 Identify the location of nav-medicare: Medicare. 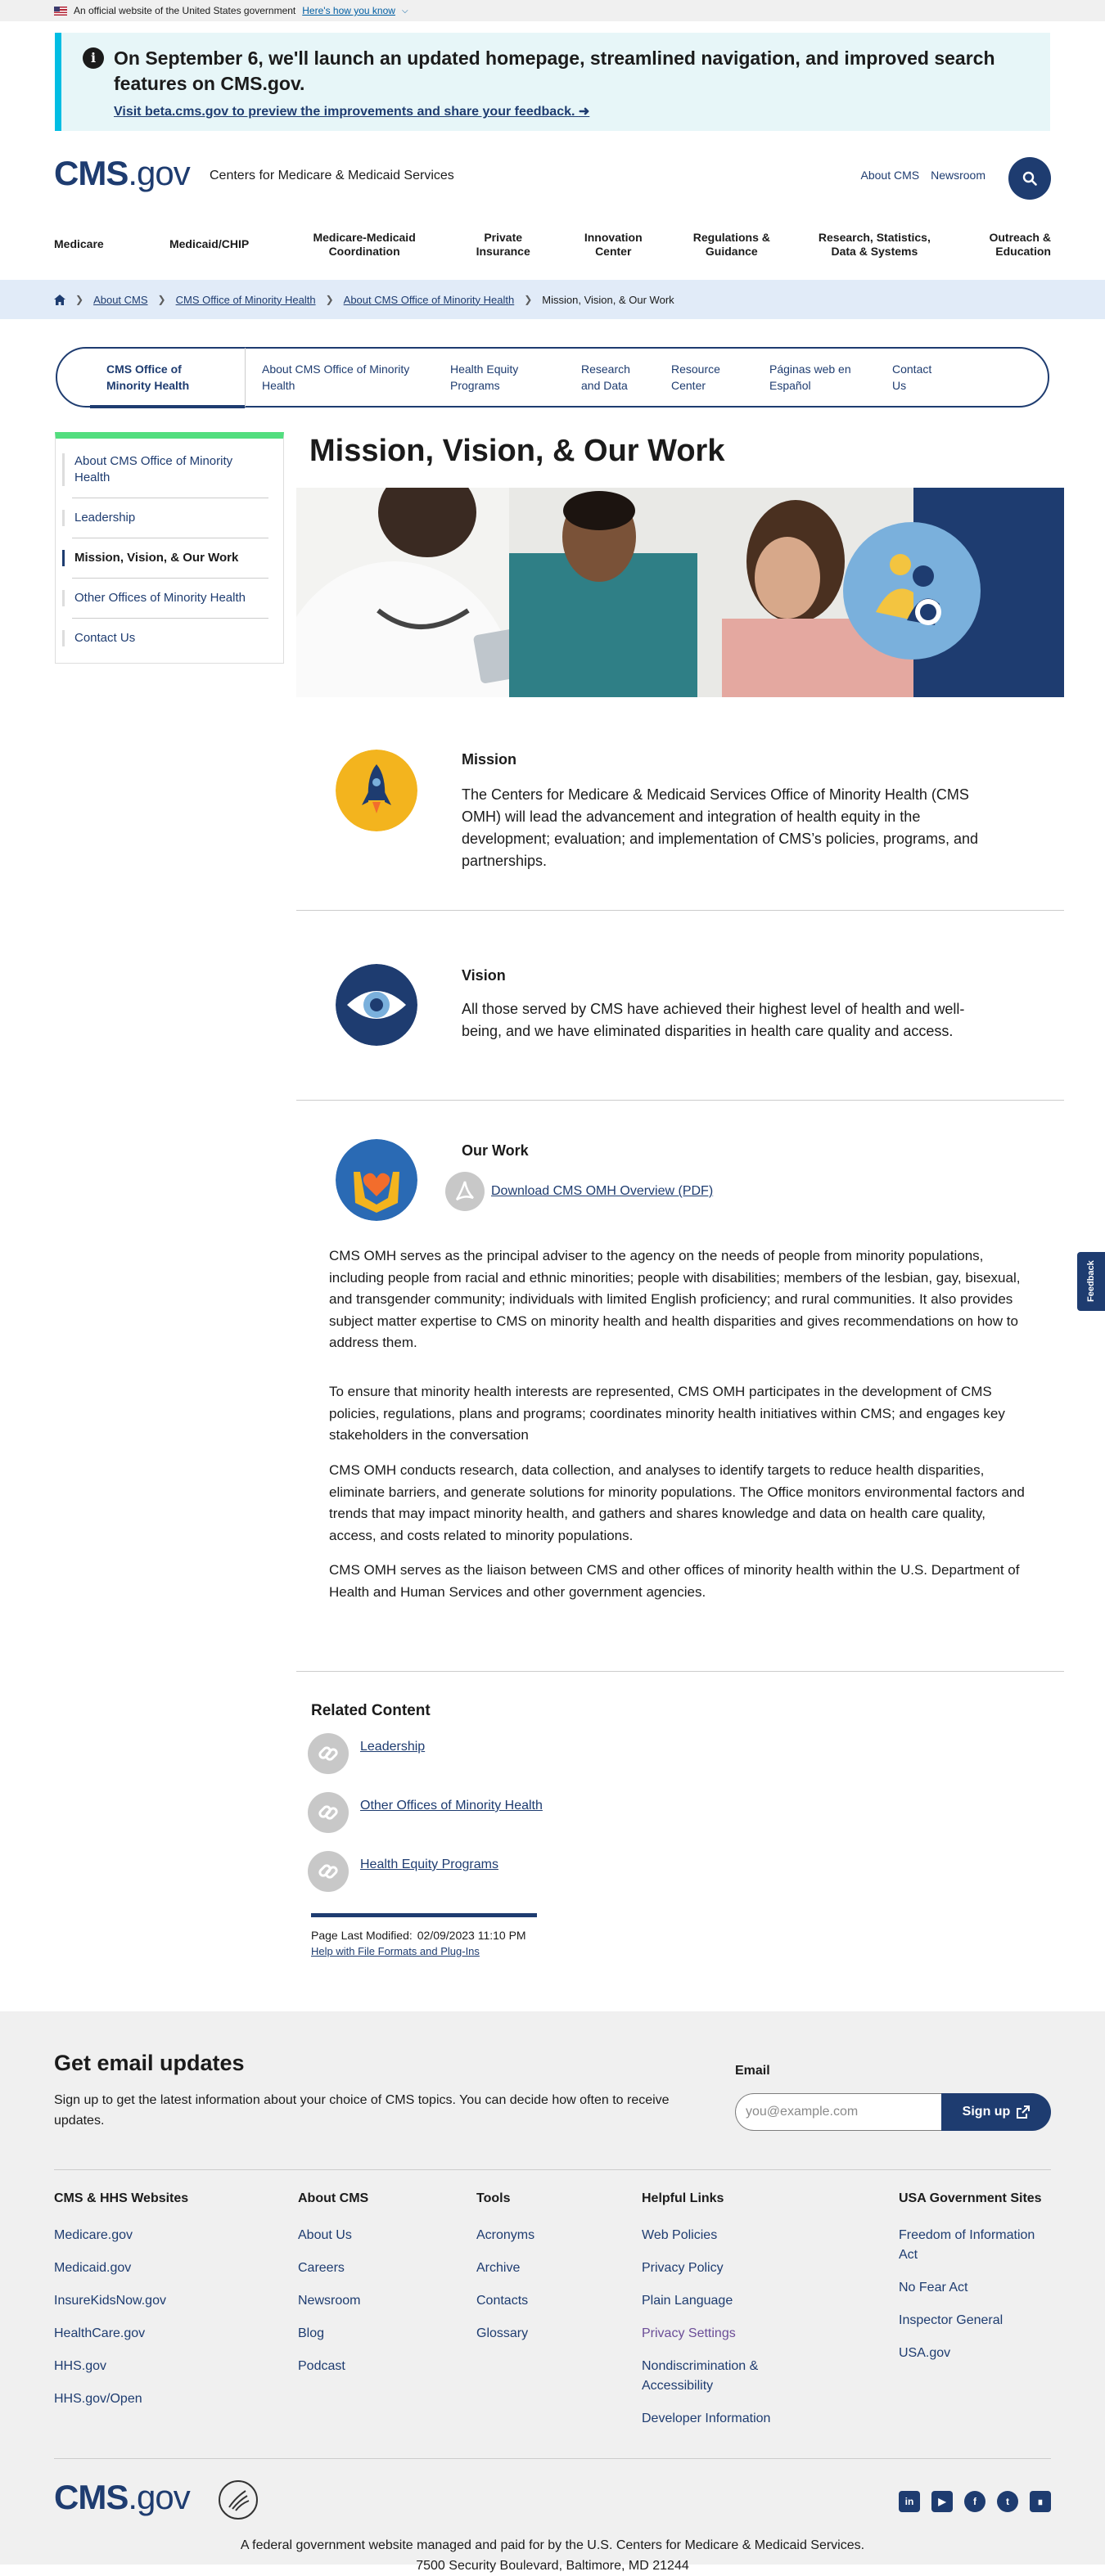
(87, 241).